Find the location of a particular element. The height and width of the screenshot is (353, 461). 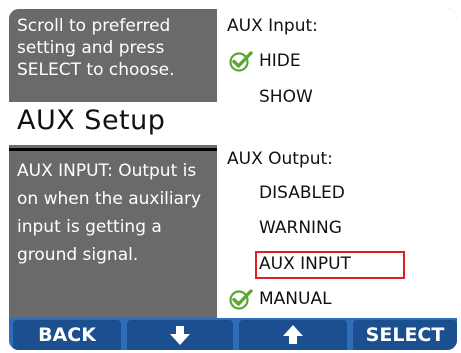

aux-input-header: AUX Input: is located at coordinates (272, 26).